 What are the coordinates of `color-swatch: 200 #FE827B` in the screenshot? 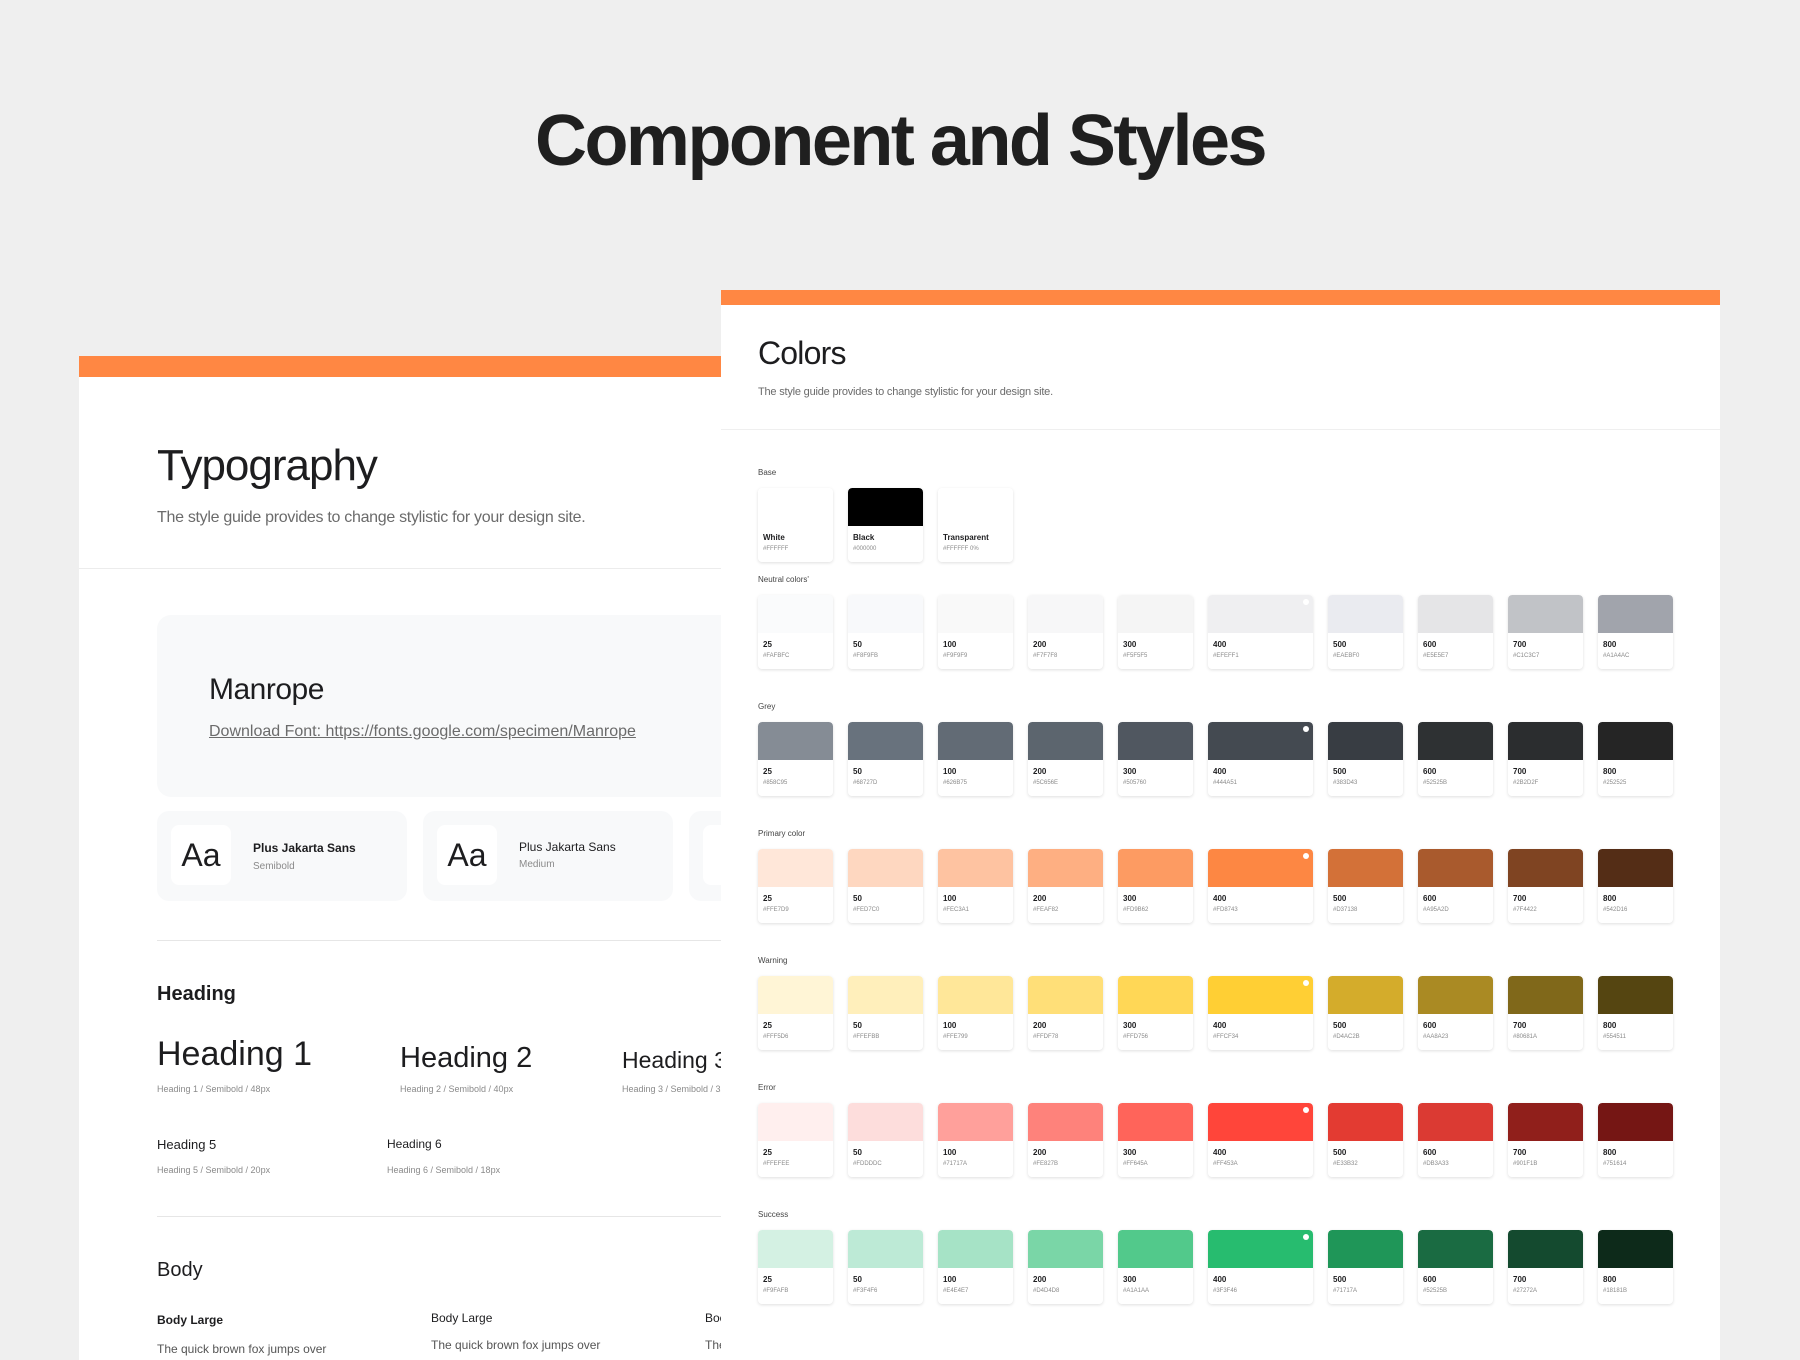 It's located at (1065, 1140).